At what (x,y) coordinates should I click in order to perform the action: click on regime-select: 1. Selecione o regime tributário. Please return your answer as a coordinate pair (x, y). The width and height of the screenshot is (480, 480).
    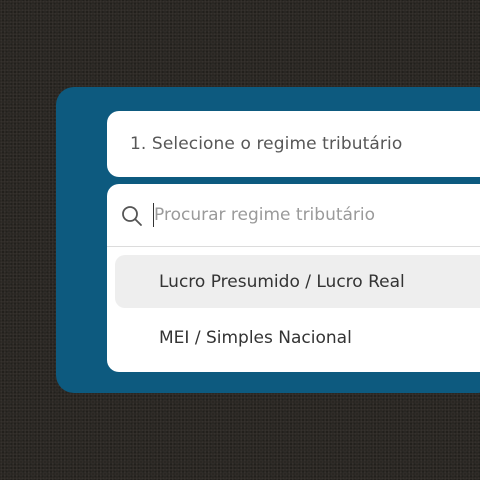
    Looking at the image, I should click on (293, 144).